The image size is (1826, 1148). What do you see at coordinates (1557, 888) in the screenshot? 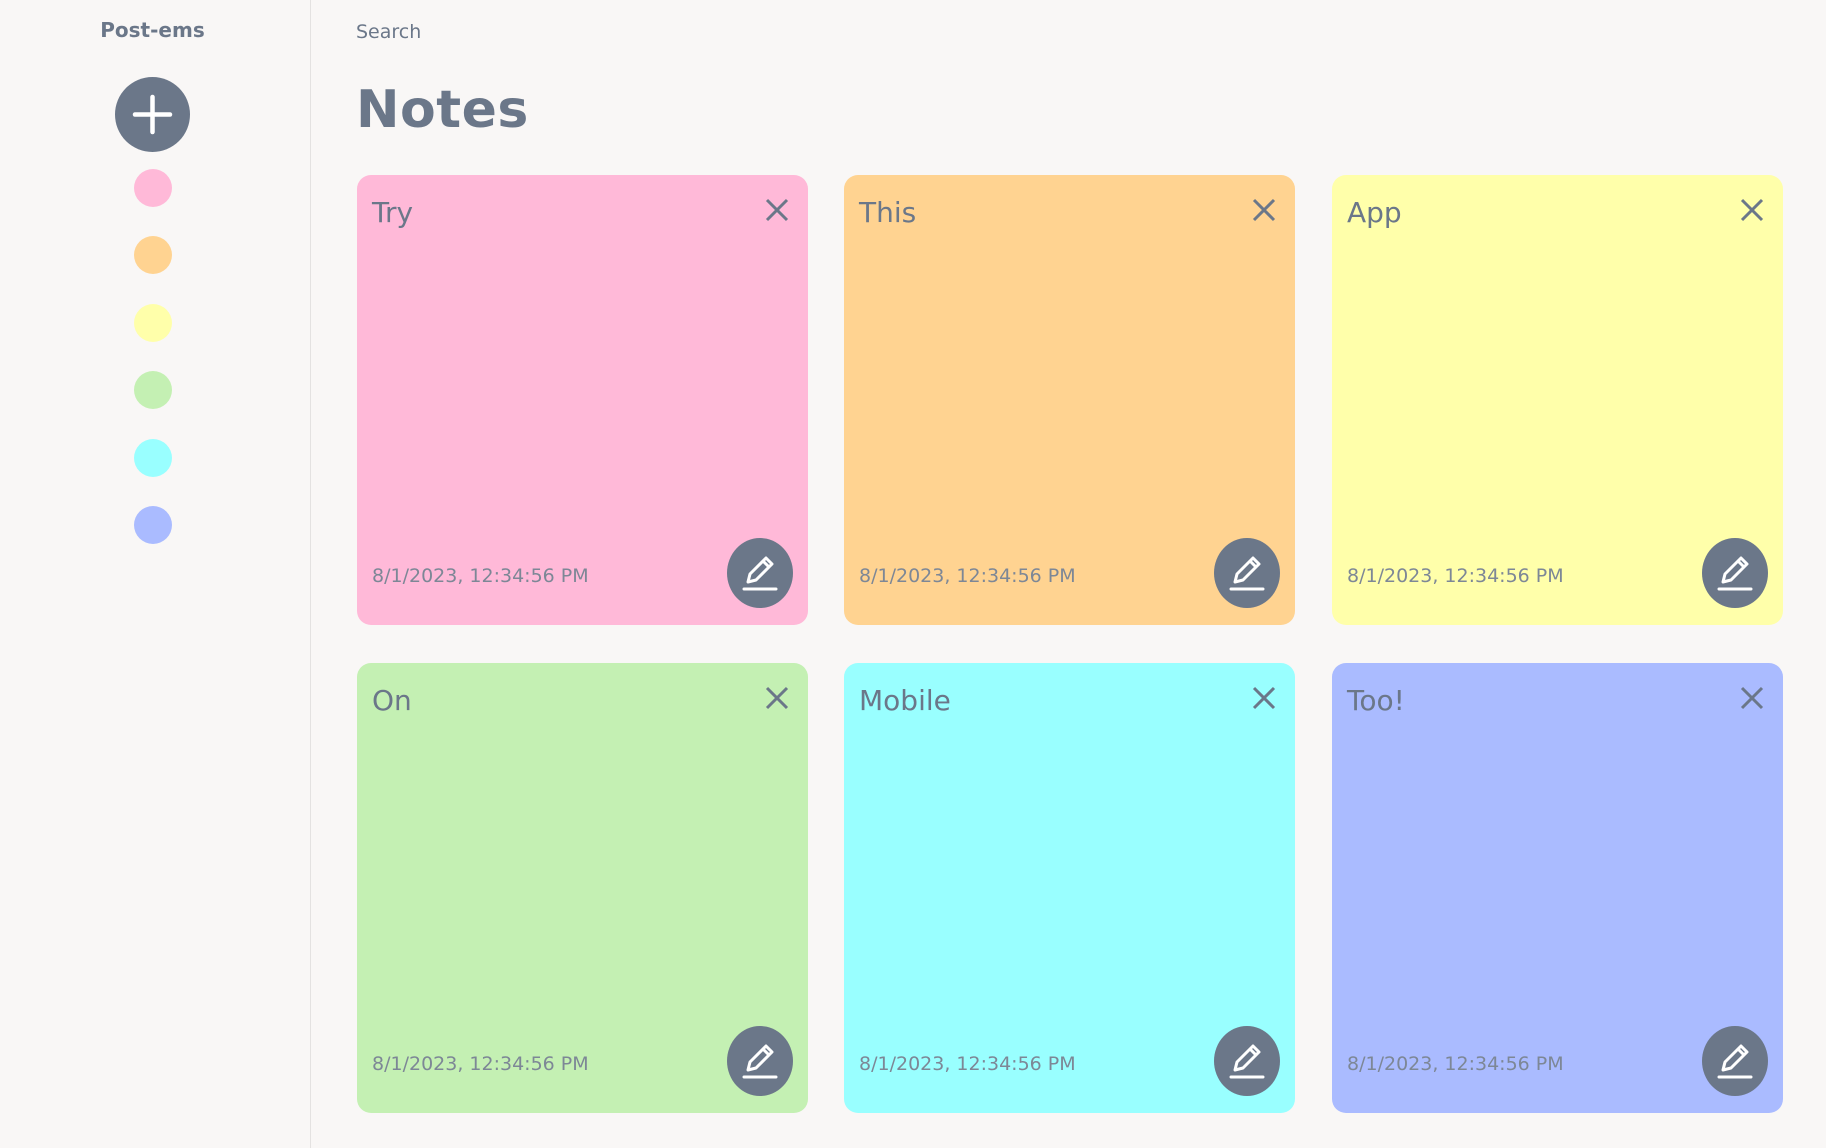
I see `note-card: Too! 8/1/2023, 12:34:56 PM` at bounding box center [1557, 888].